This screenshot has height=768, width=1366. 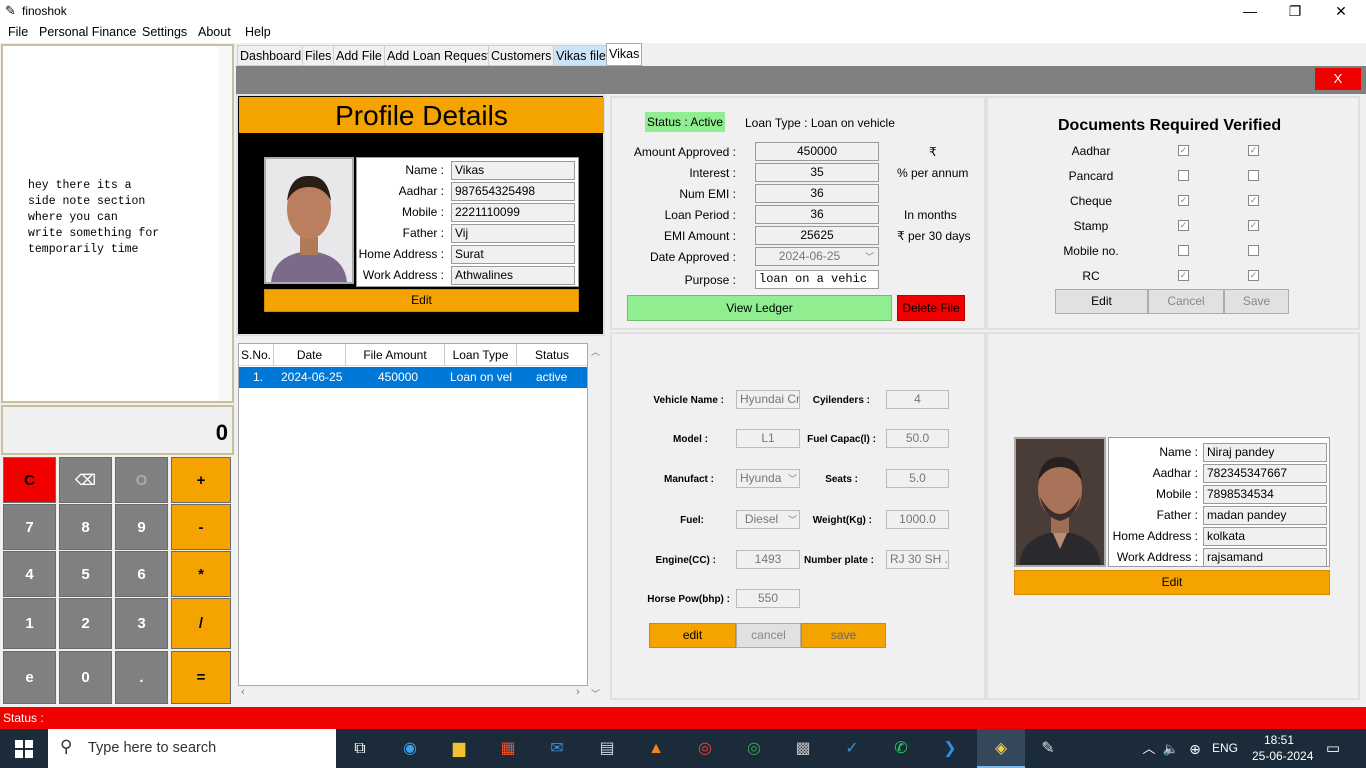 What do you see at coordinates (359, 55) in the screenshot?
I see `tab-add-file: Add File` at bounding box center [359, 55].